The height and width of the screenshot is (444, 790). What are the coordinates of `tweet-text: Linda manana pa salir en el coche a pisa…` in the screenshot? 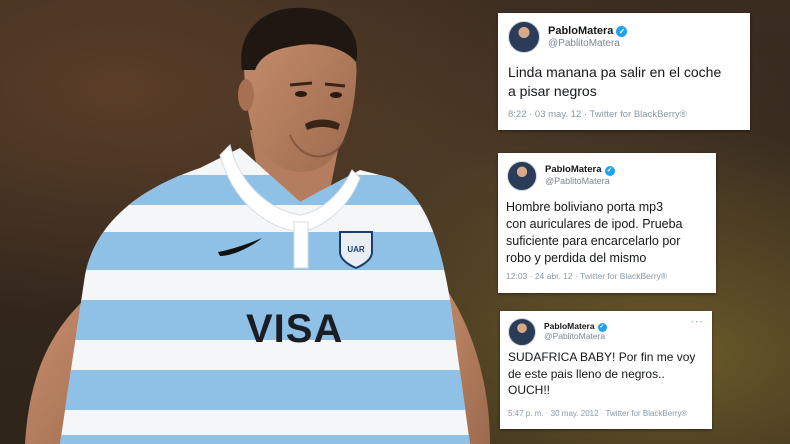 It's located at (615, 81).